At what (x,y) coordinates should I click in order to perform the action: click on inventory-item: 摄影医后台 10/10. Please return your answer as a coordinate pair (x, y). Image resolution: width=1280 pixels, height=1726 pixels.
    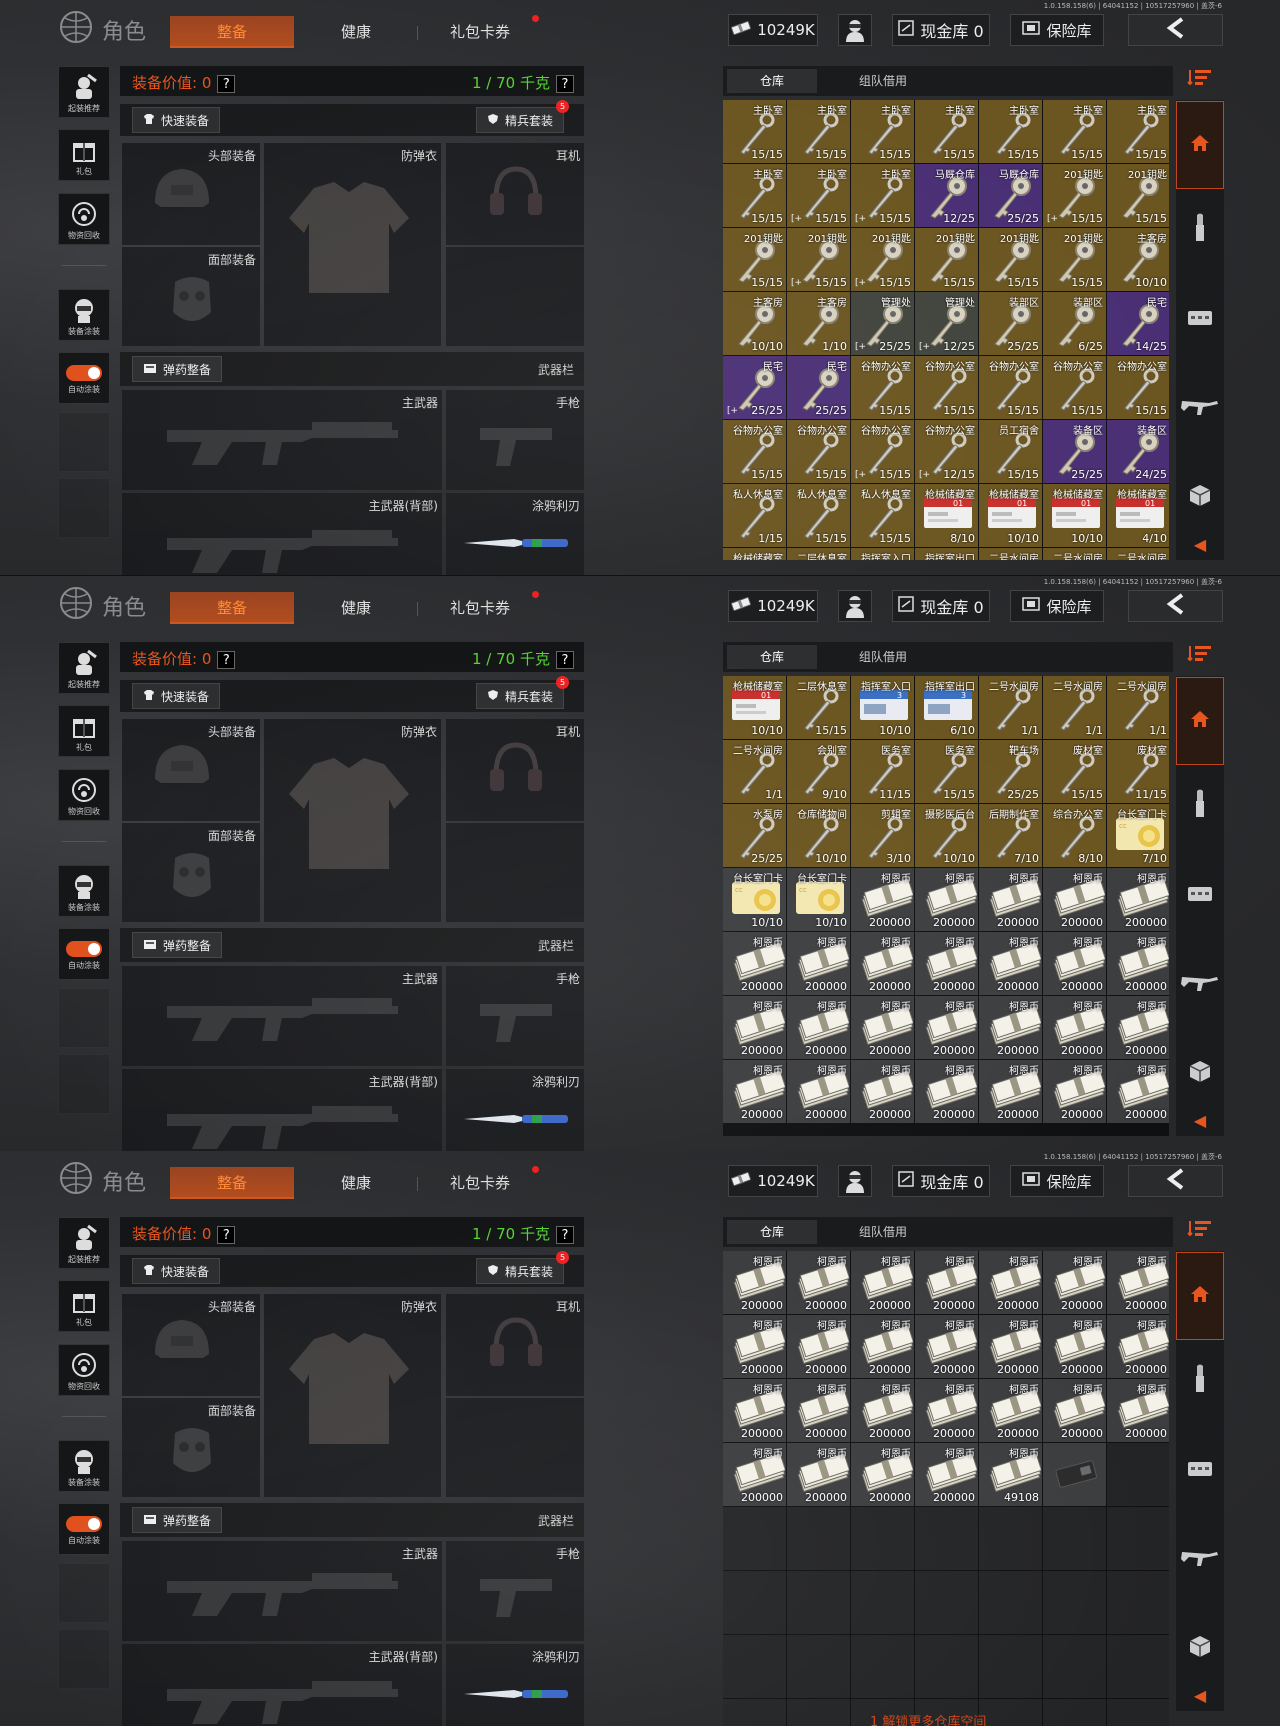
    Looking at the image, I should click on (946, 835).